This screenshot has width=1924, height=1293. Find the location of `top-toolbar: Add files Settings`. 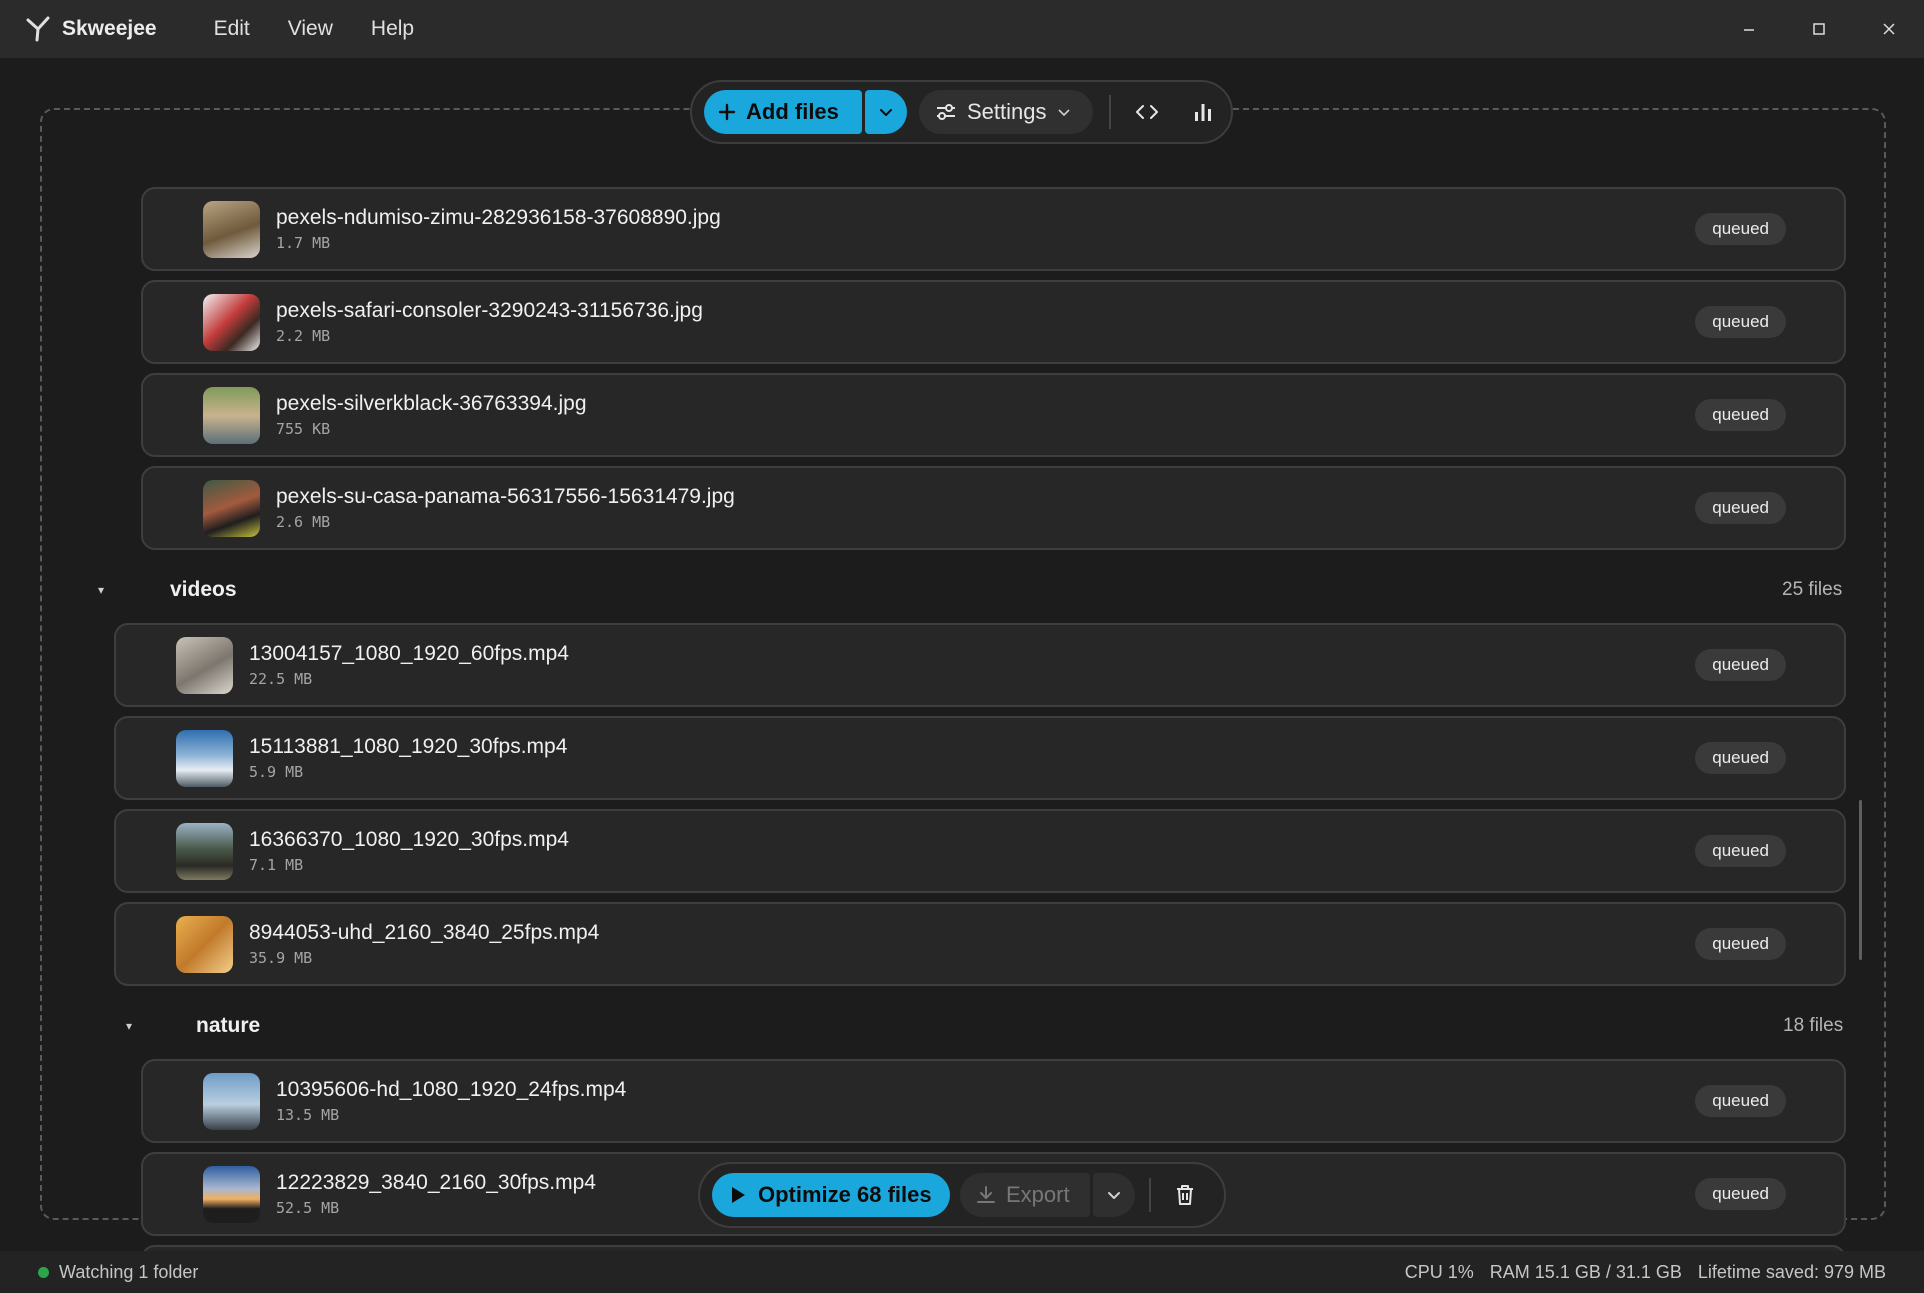

top-toolbar: Add files Settings is located at coordinates (961, 112).